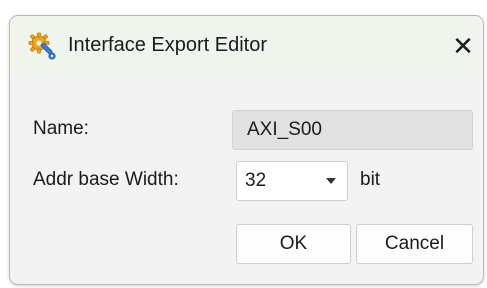  What do you see at coordinates (106, 179) in the screenshot?
I see `addr-base-width-label: Addr base Width:` at bounding box center [106, 179].